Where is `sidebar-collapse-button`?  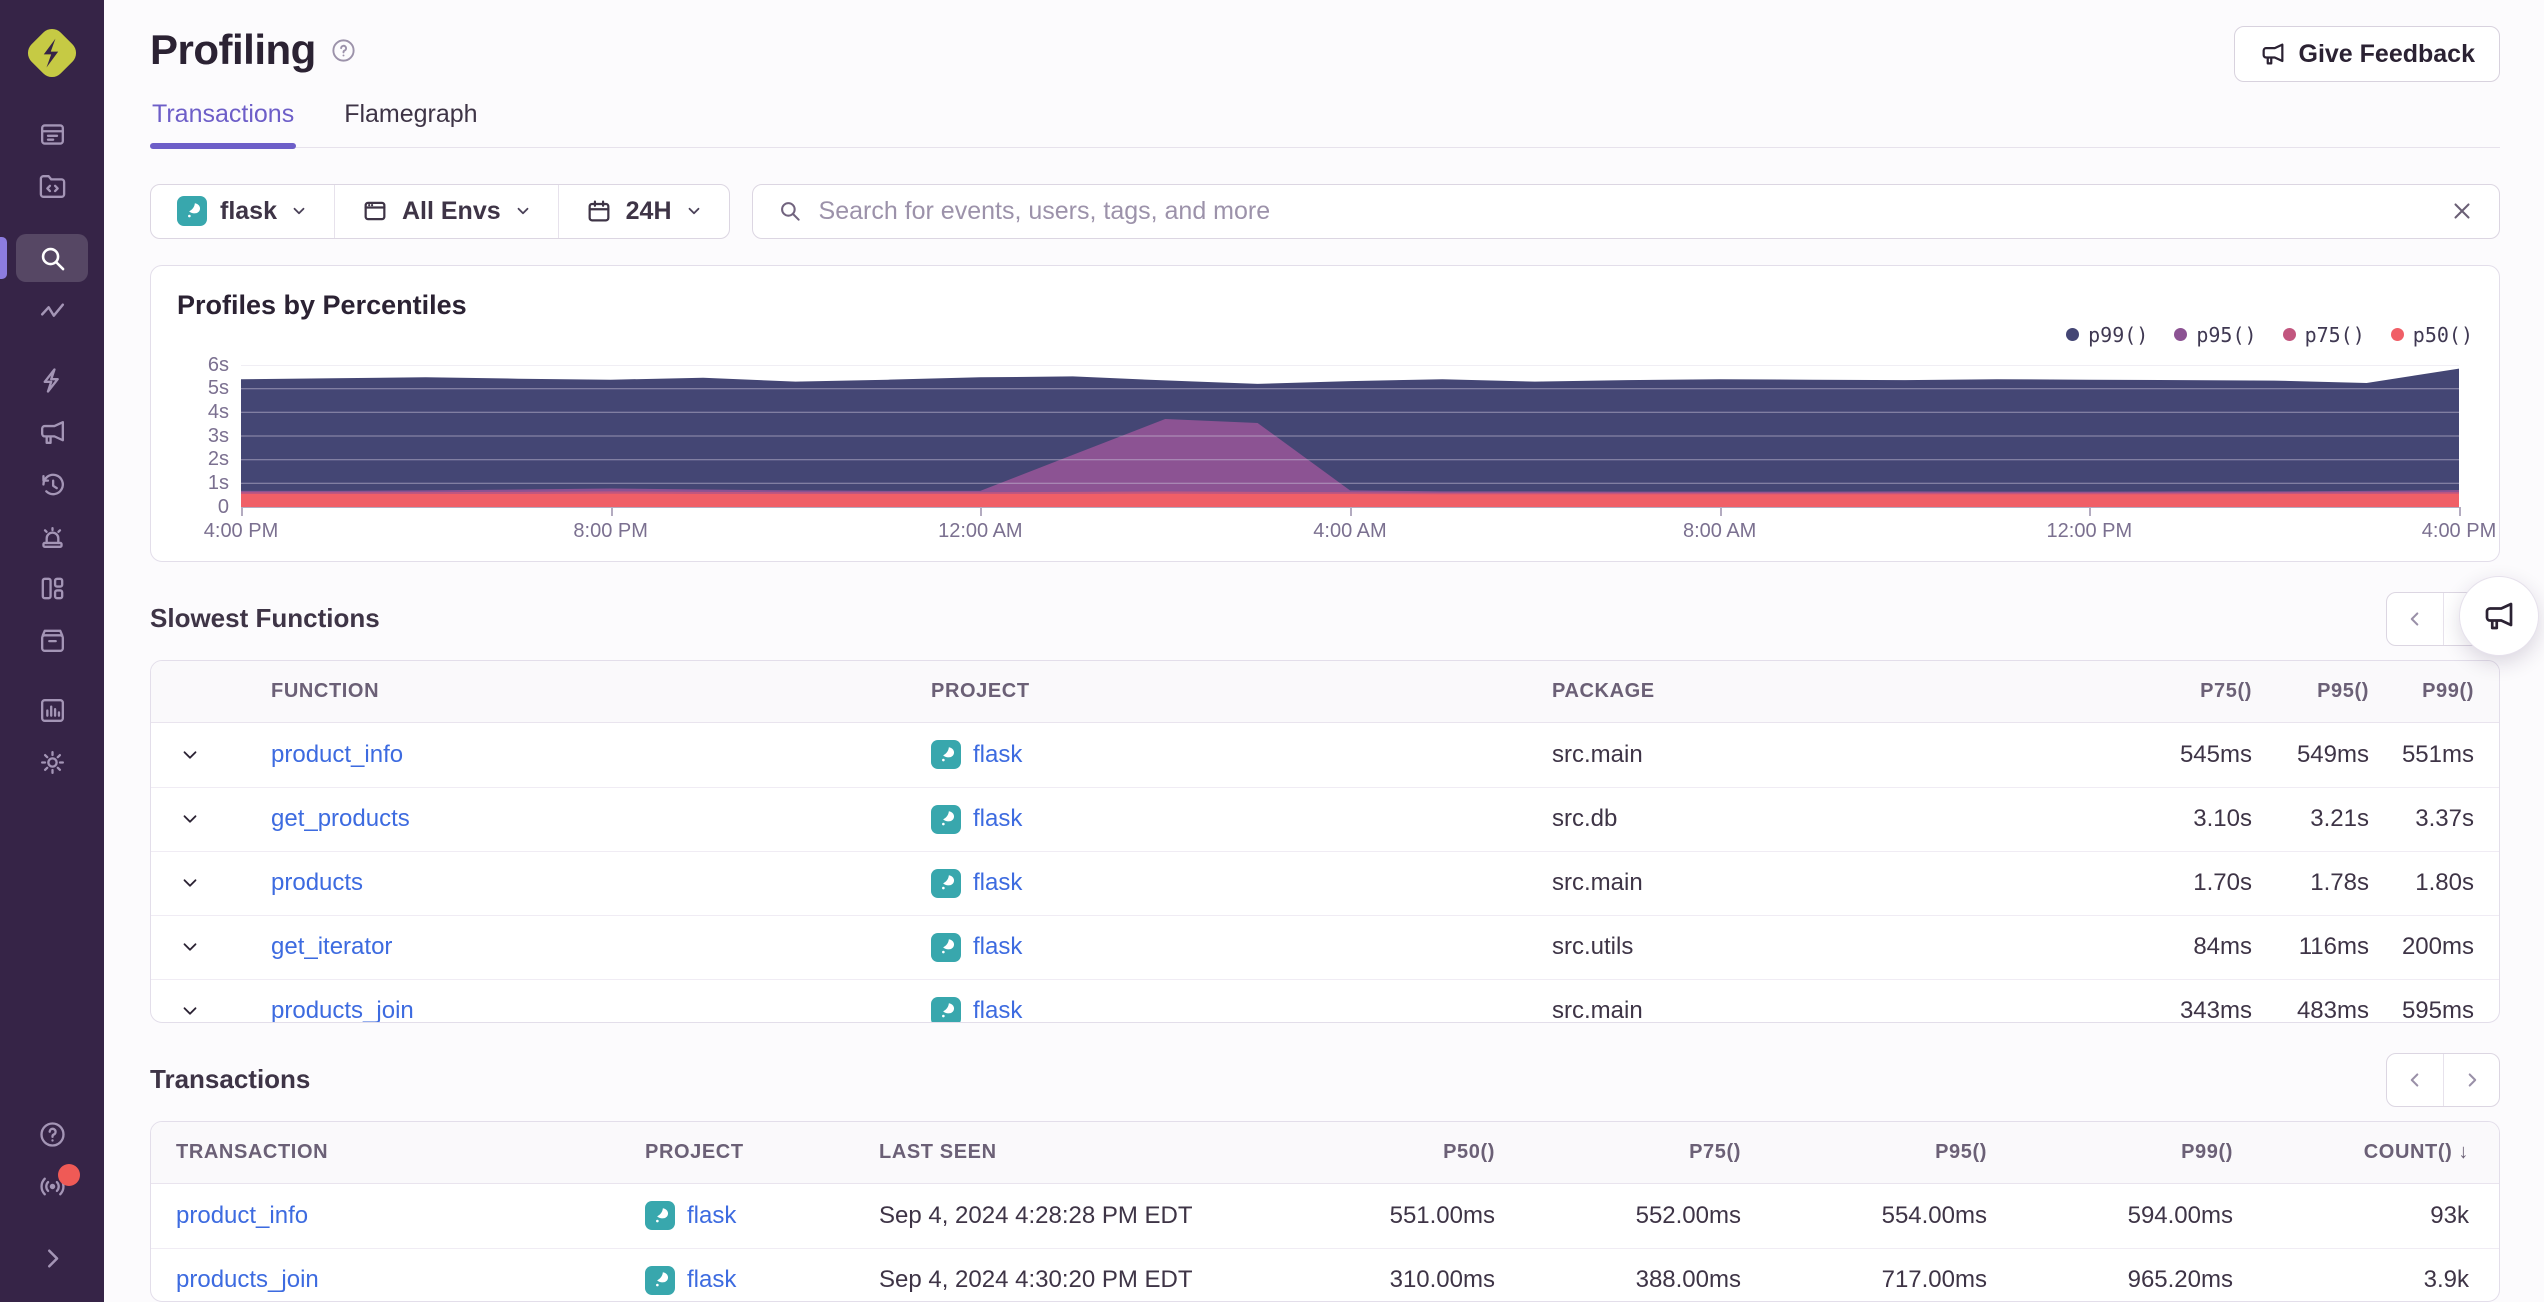
sidebar-collapse-button is located at coordinates (52, 1258).